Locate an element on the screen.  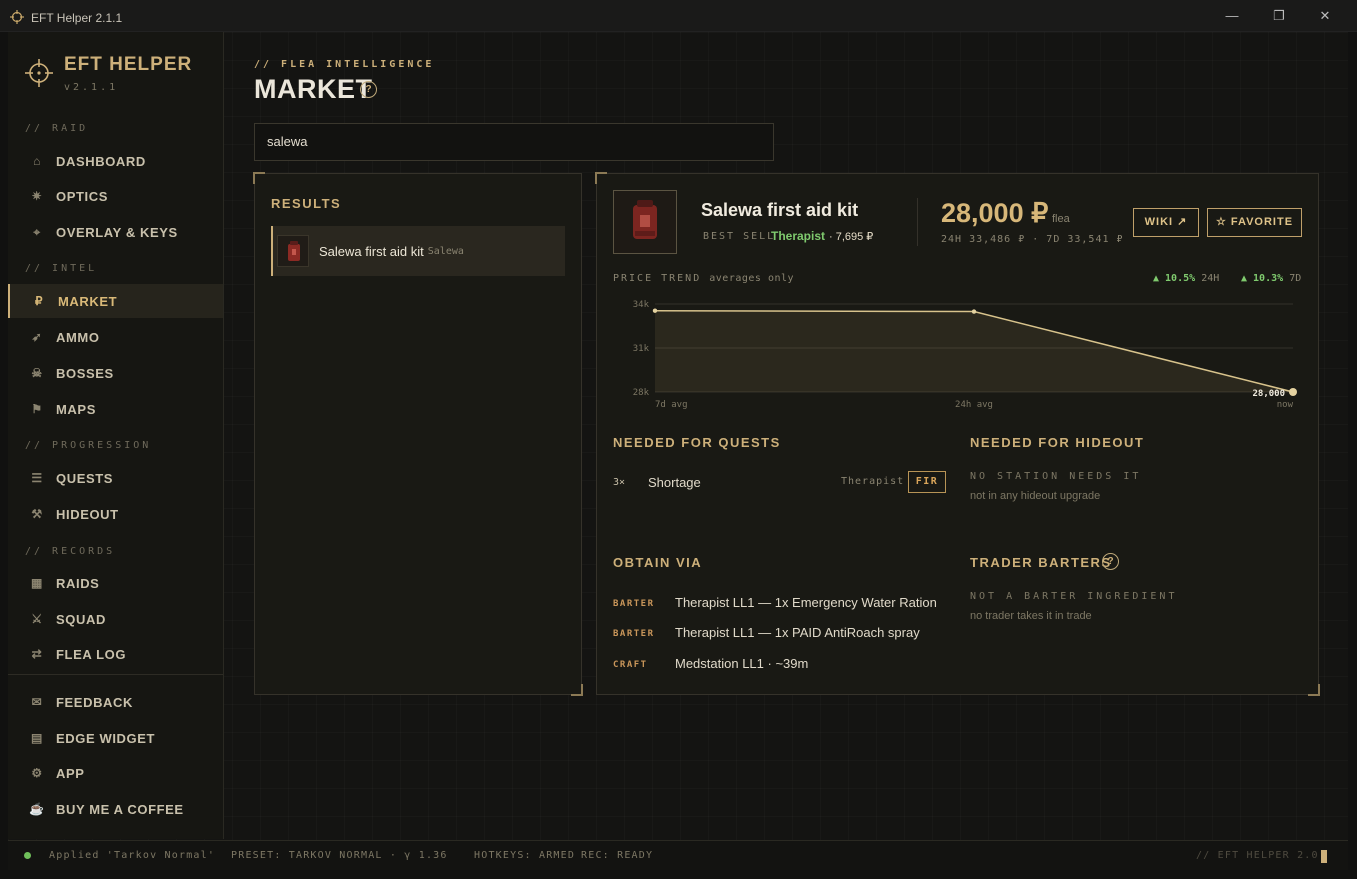
nav-app: ⚙ APP is located at coordinates (115, 773).